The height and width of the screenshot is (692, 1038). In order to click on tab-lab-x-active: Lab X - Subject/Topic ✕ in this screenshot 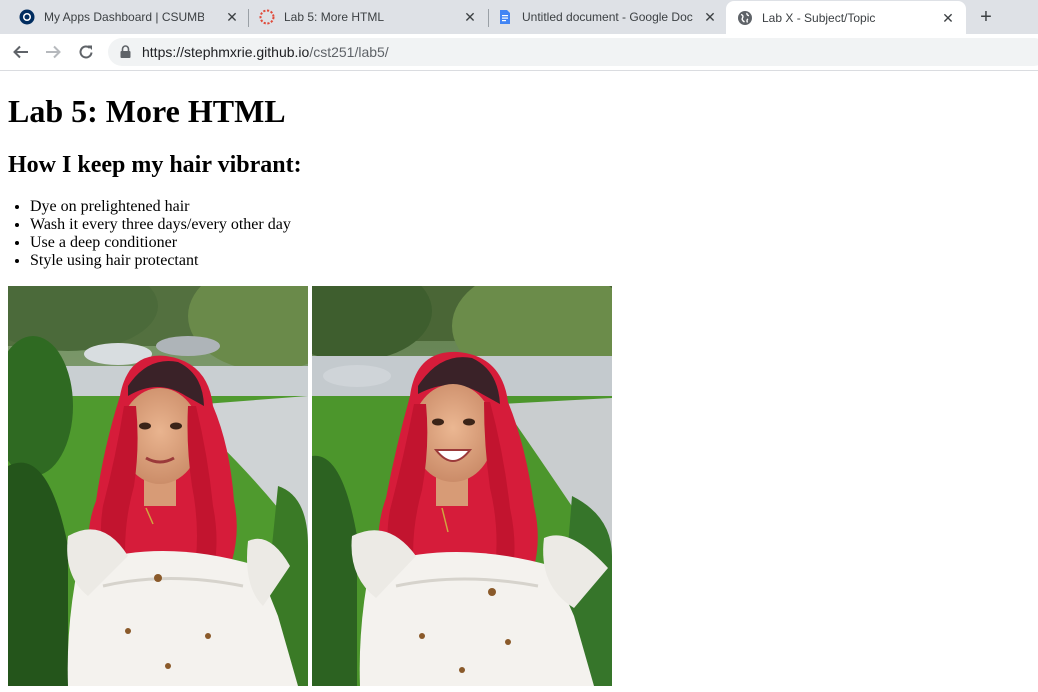, I will do `click(846, 17)`.